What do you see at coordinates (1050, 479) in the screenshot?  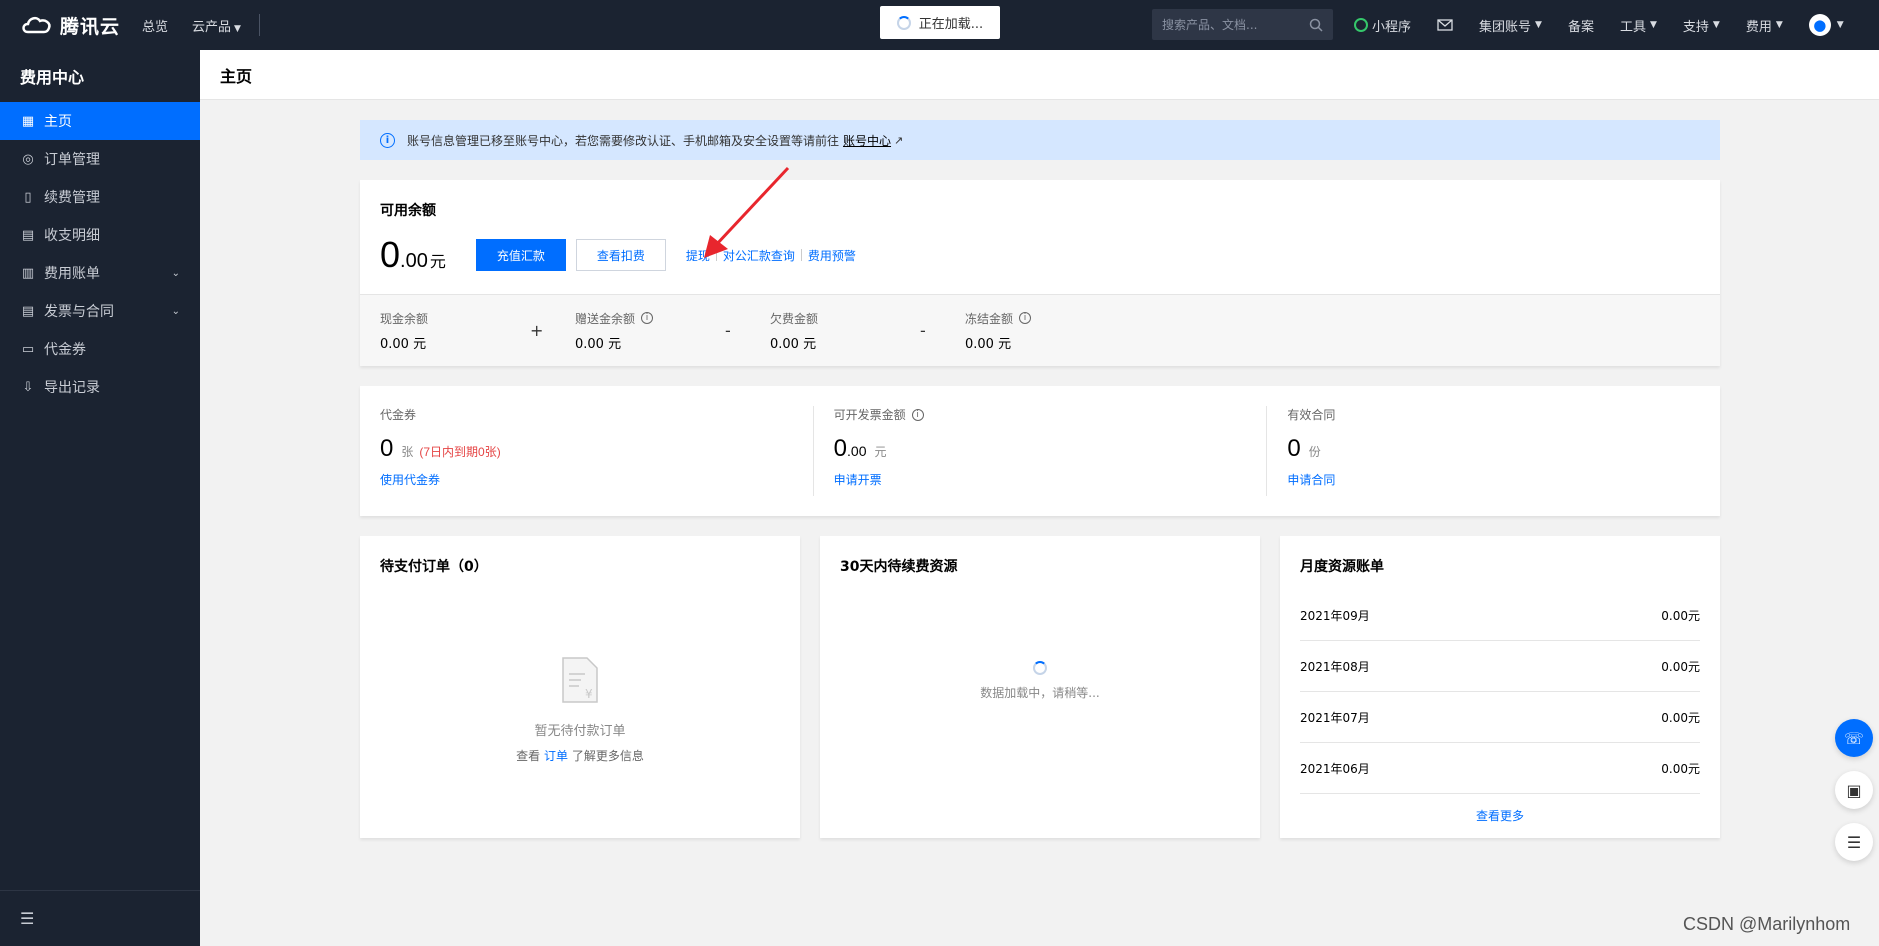 I see `apply-invoice-link: 申请开票` at bounding box center [1050, 479].